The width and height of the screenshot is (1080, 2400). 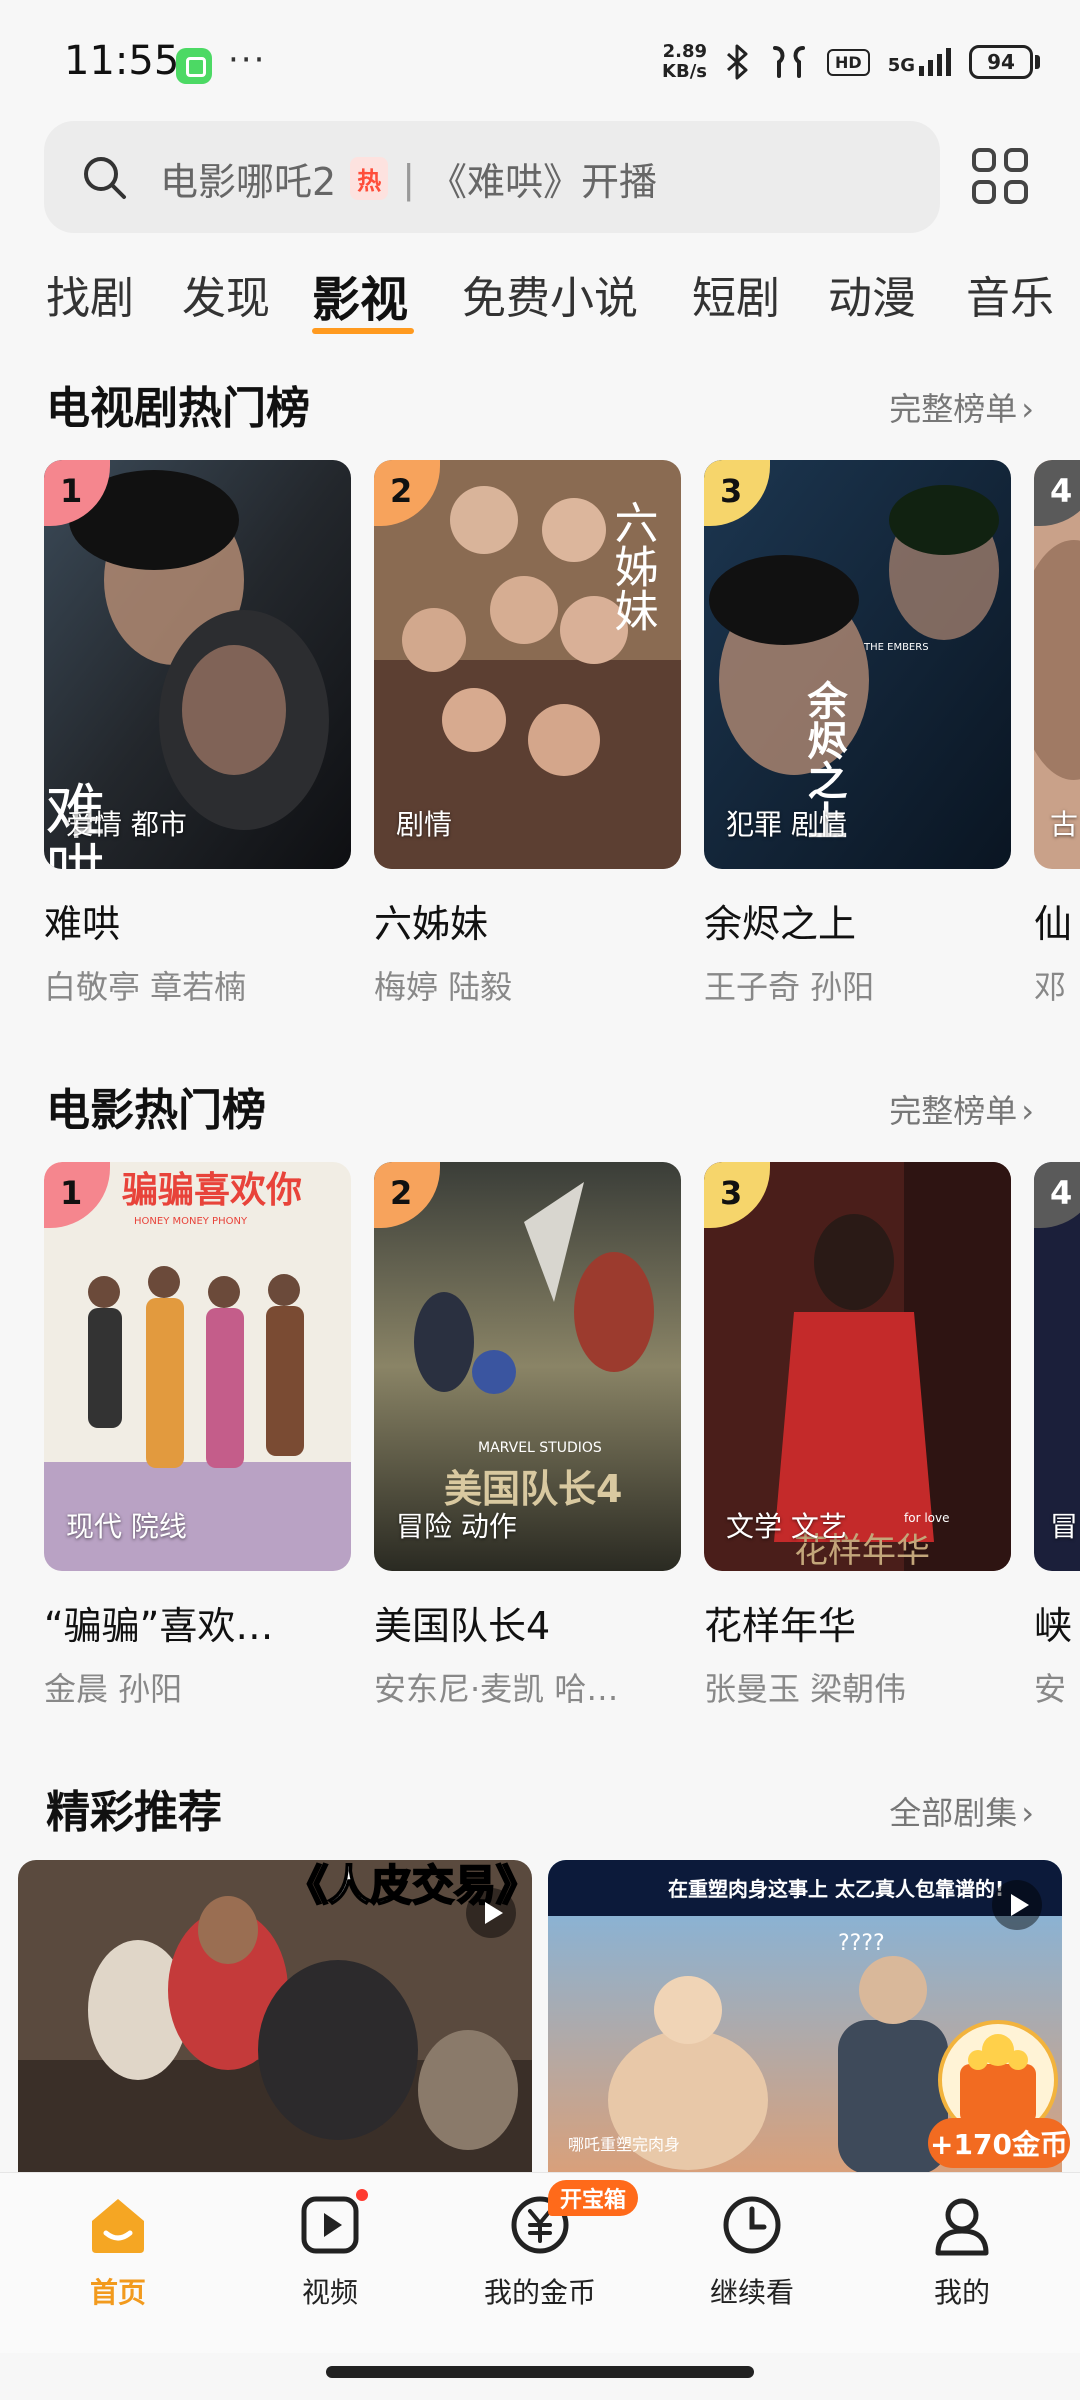 I want to click on recommend-video-card: 《人皮交易》, so click(x=275, y=2017).